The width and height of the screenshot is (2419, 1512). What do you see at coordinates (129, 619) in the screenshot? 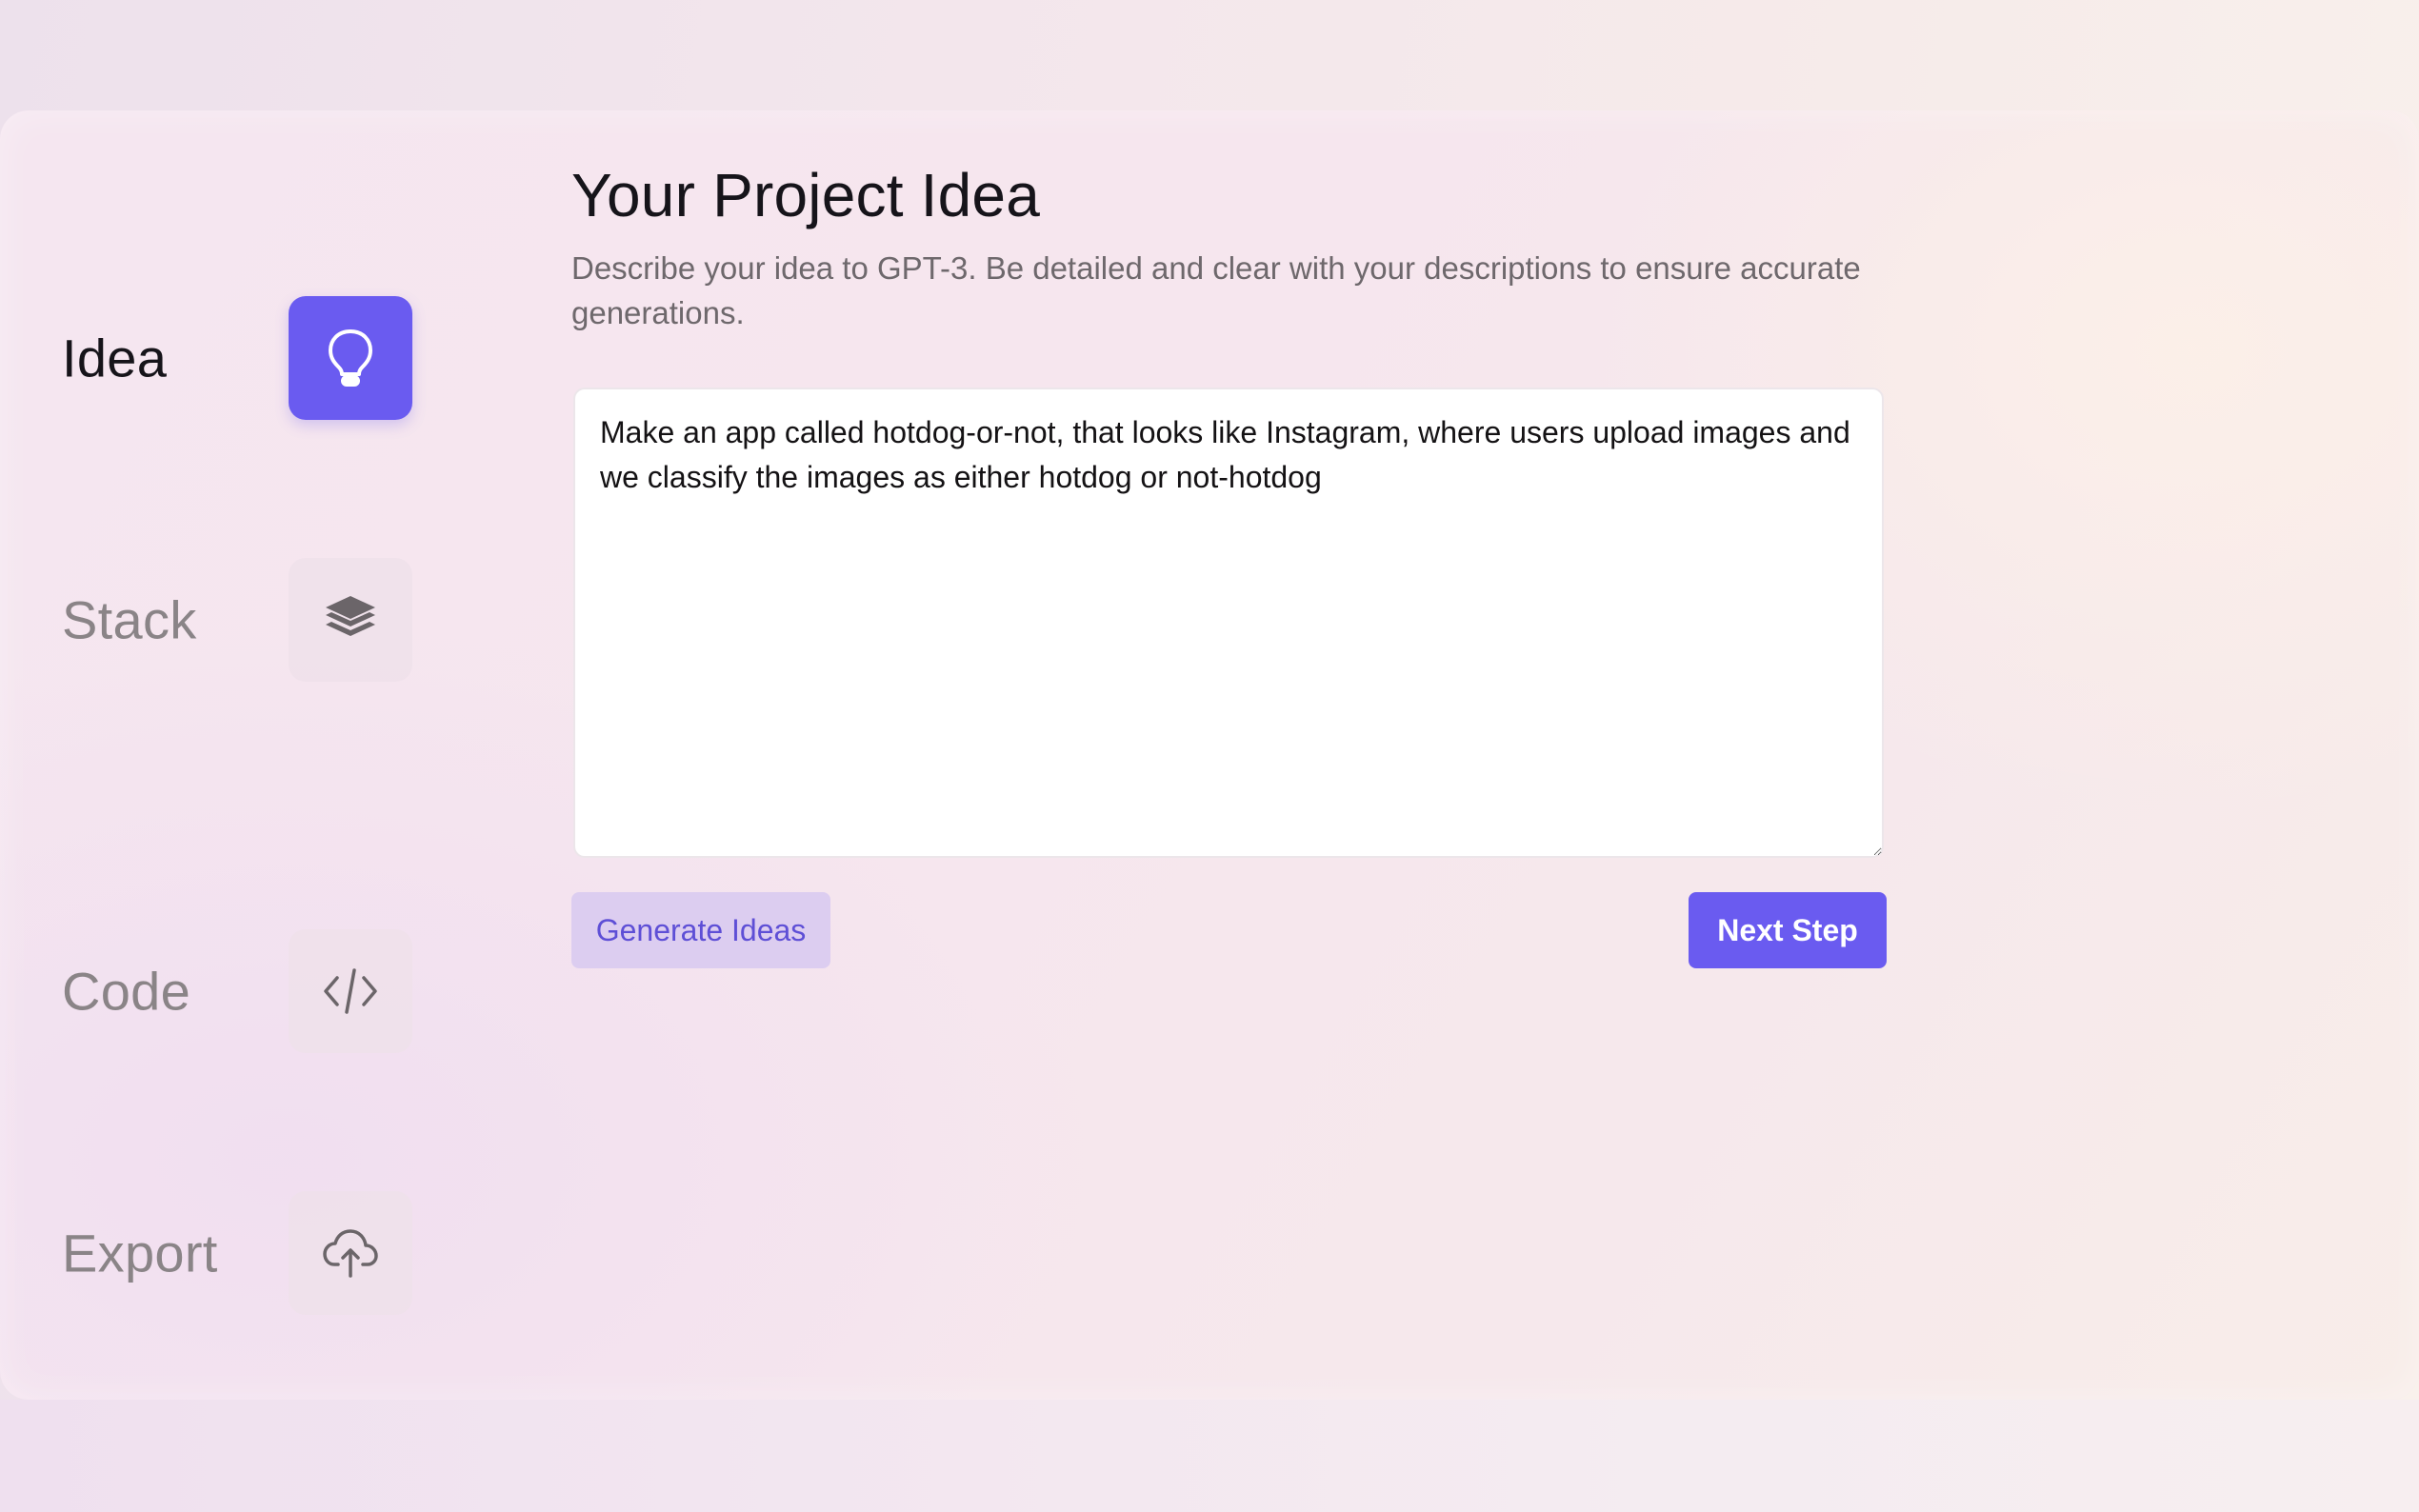
I see `step-label-stack: Stack` at bounding box center [129, 619].